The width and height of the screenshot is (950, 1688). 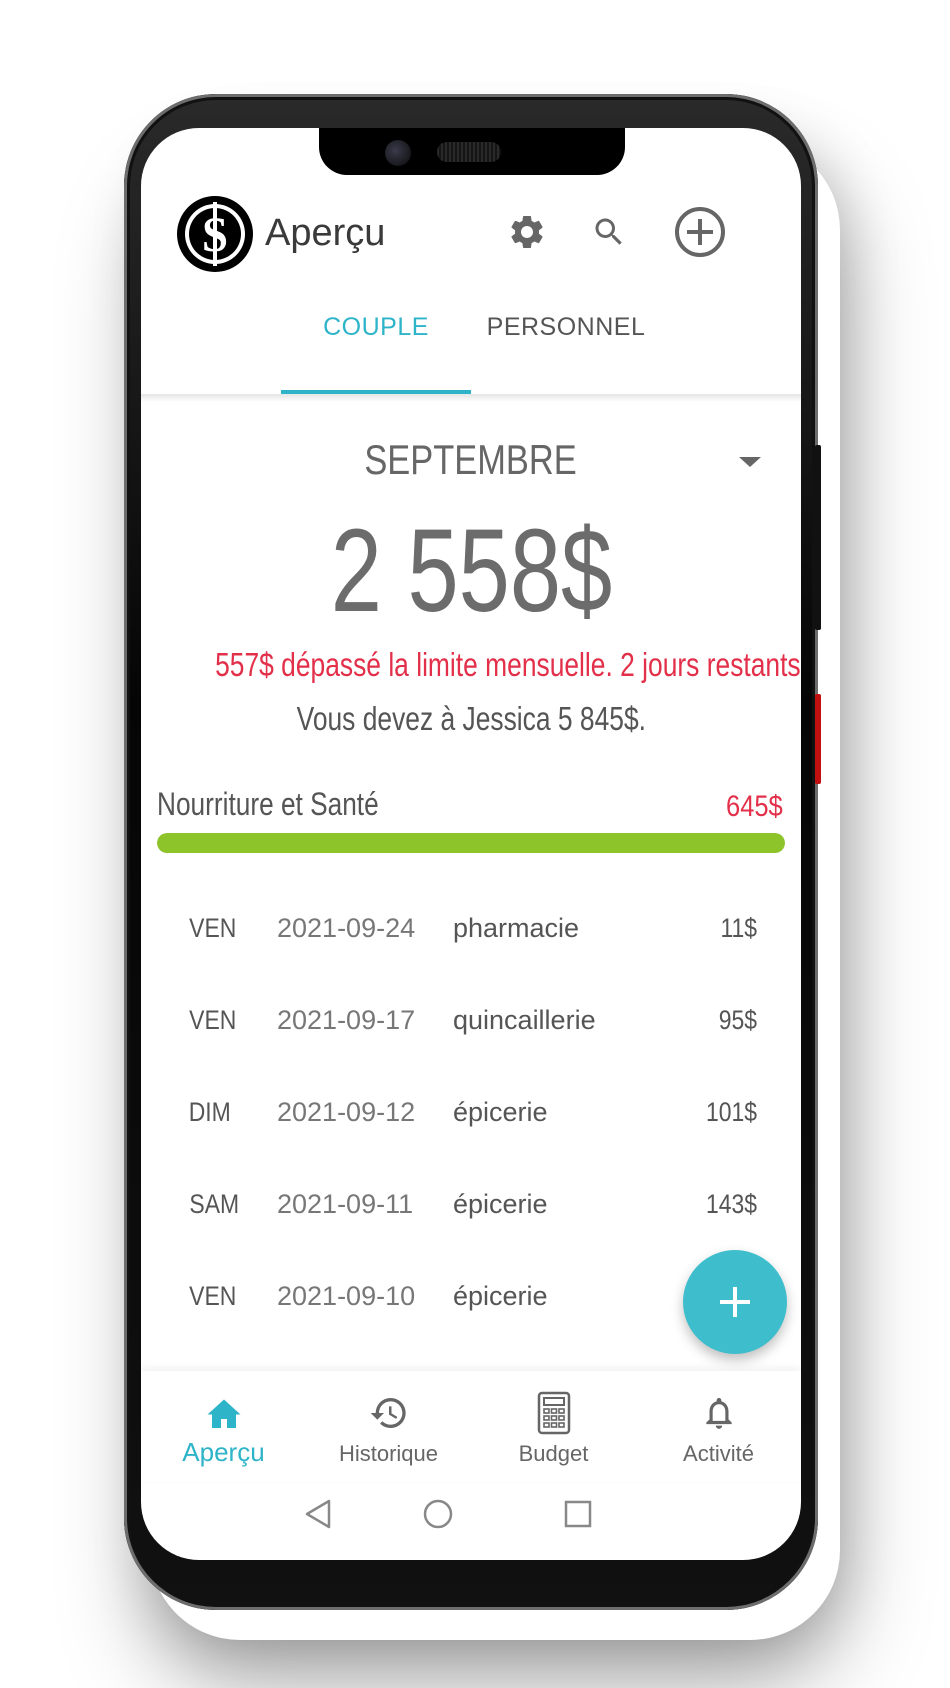 I want to click on nav-label: Aperçu, so click(x=223, y=1452).